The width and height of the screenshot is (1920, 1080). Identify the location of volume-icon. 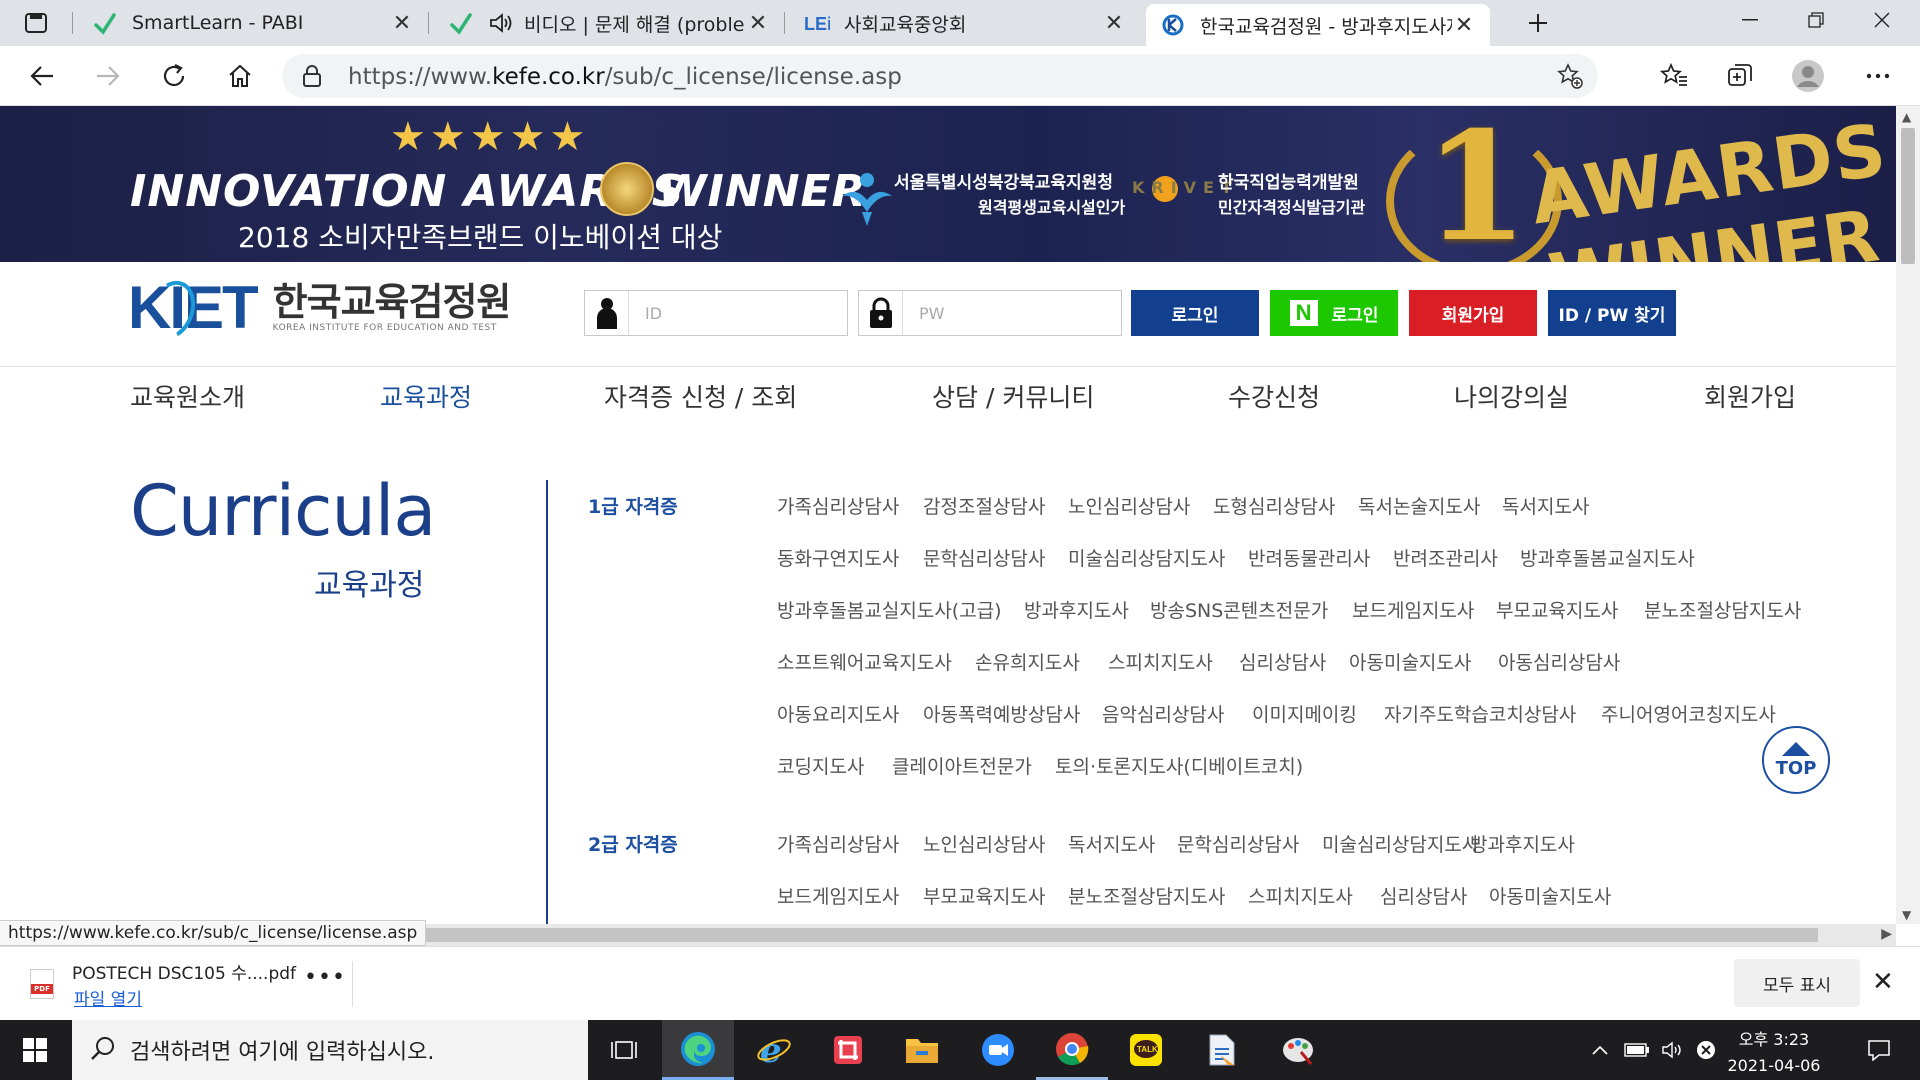
(1673, 1050).